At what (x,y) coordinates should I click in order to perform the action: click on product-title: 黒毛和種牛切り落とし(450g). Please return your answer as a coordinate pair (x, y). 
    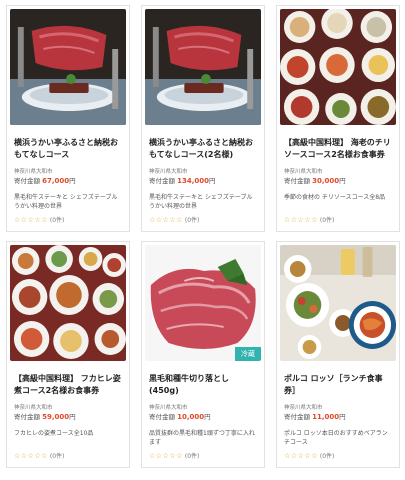
    Looking at the image, I should click on (203, 385).